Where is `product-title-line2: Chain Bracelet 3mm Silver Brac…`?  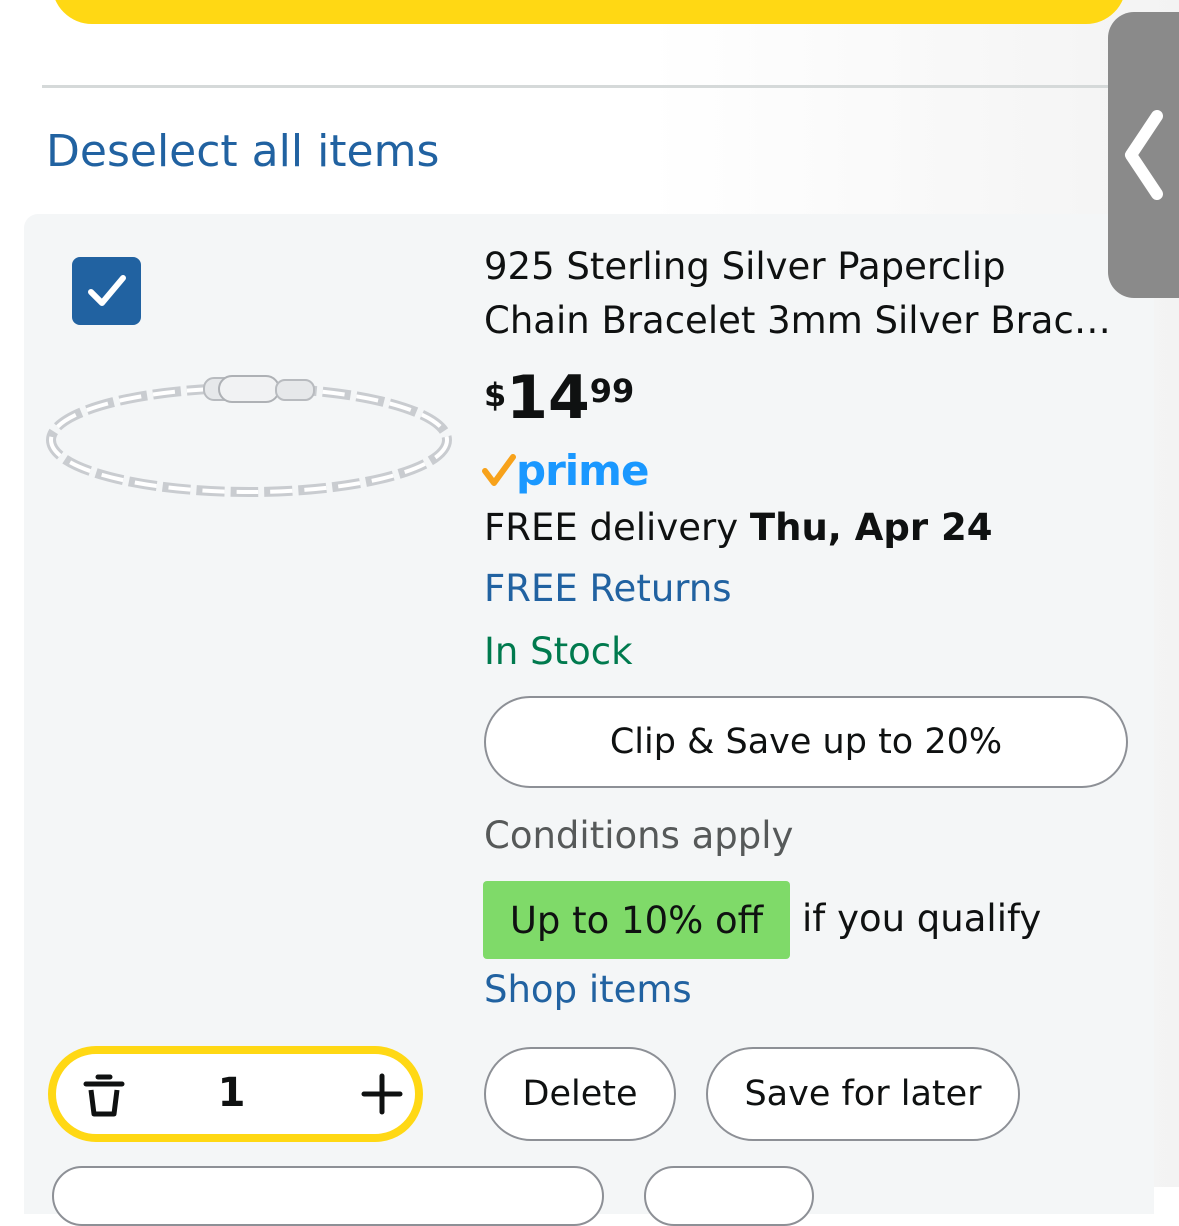 product-title-line2: Chain Bracelet 3mm Silver Brac… is located at coordinates (797, 320).